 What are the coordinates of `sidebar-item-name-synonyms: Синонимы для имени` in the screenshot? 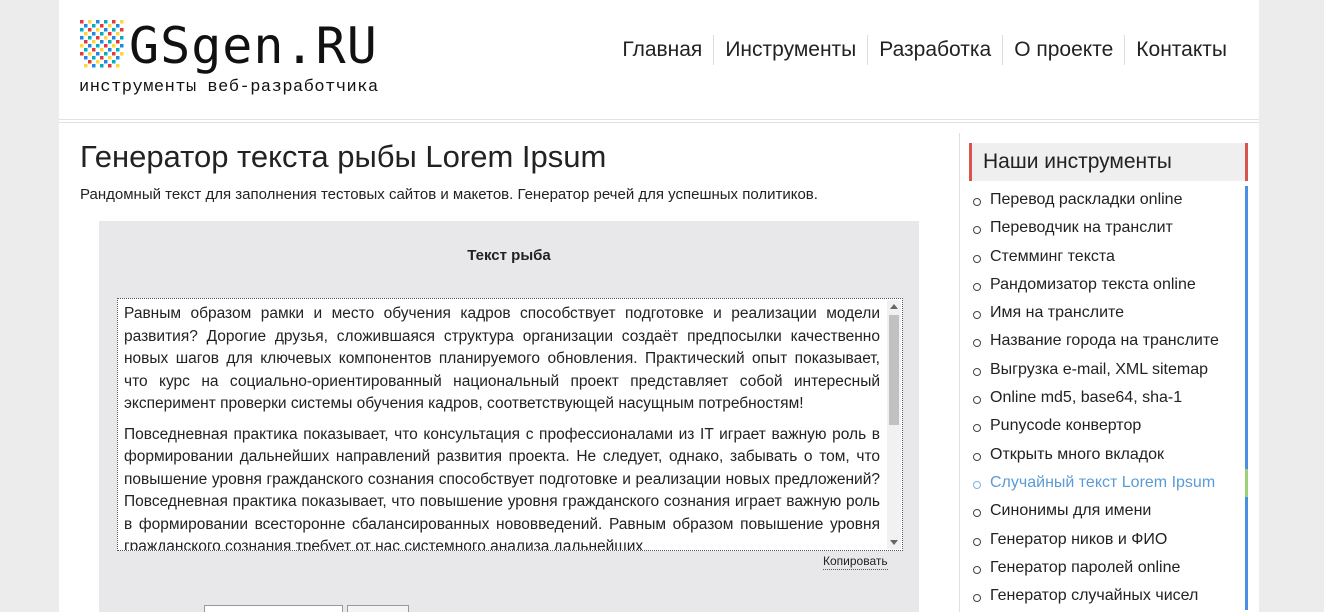 It's located at (1108, 511).